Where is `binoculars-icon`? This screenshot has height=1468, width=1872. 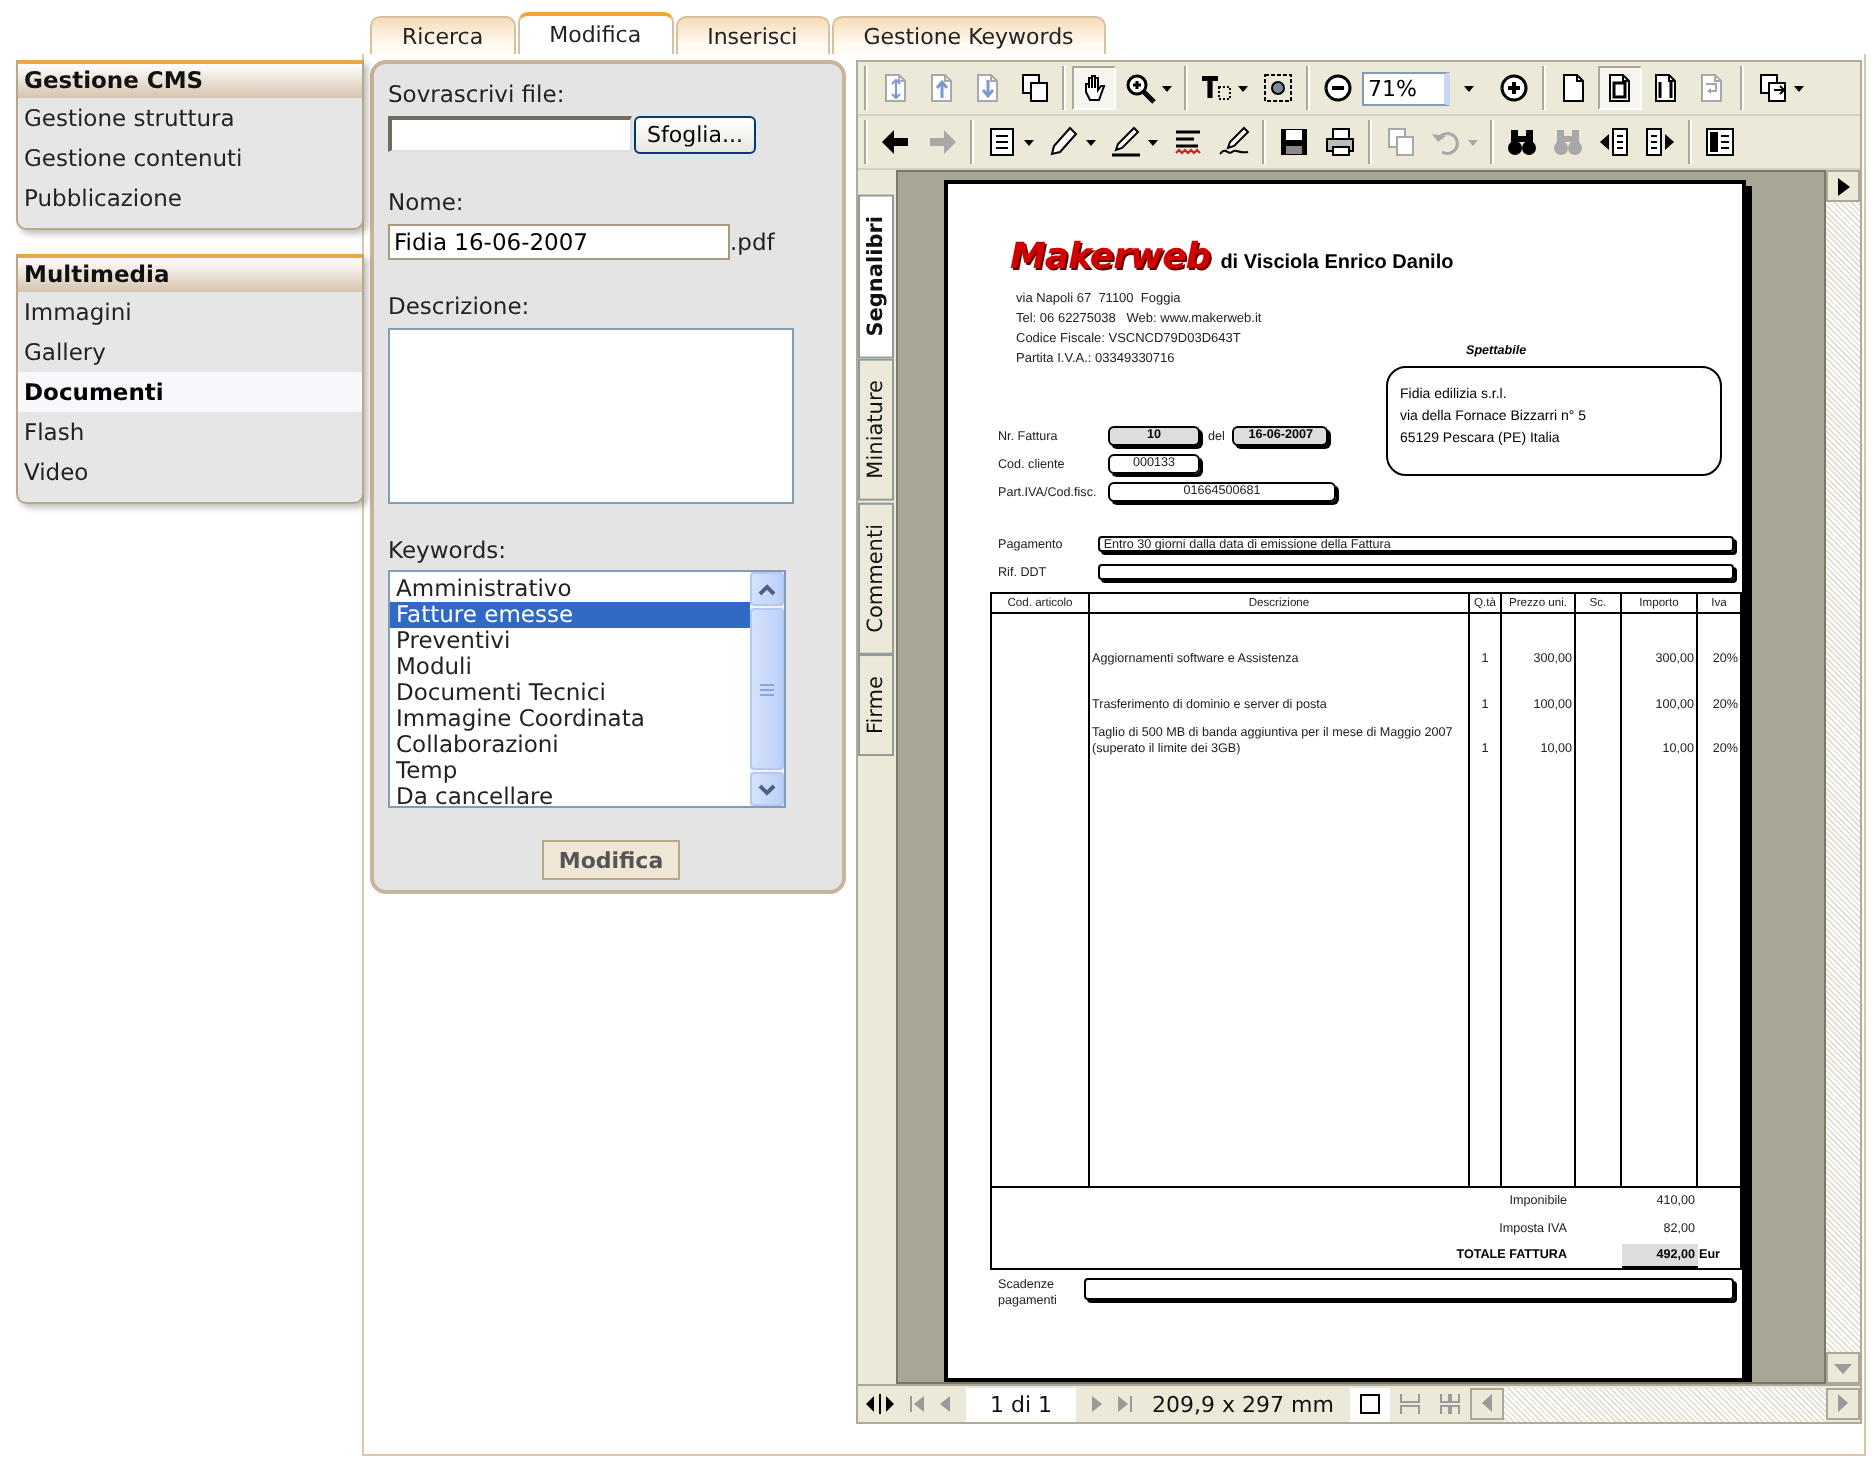
binoculars-icon is located at coordinates (1522, 142).